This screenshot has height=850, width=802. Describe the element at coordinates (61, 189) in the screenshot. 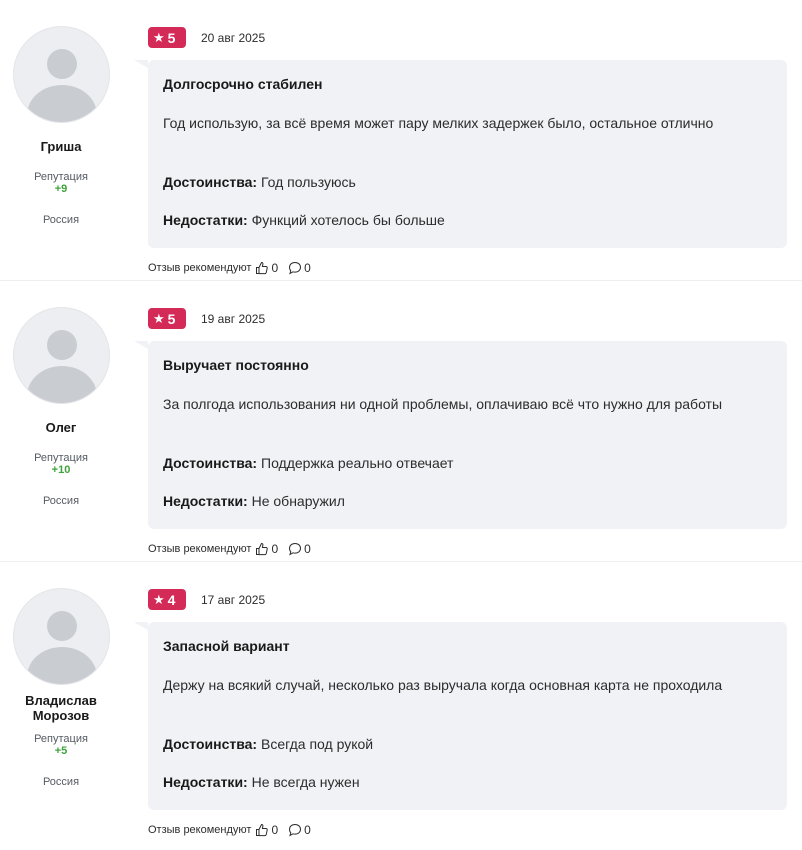

I see `reputation-value: +9` at that location.